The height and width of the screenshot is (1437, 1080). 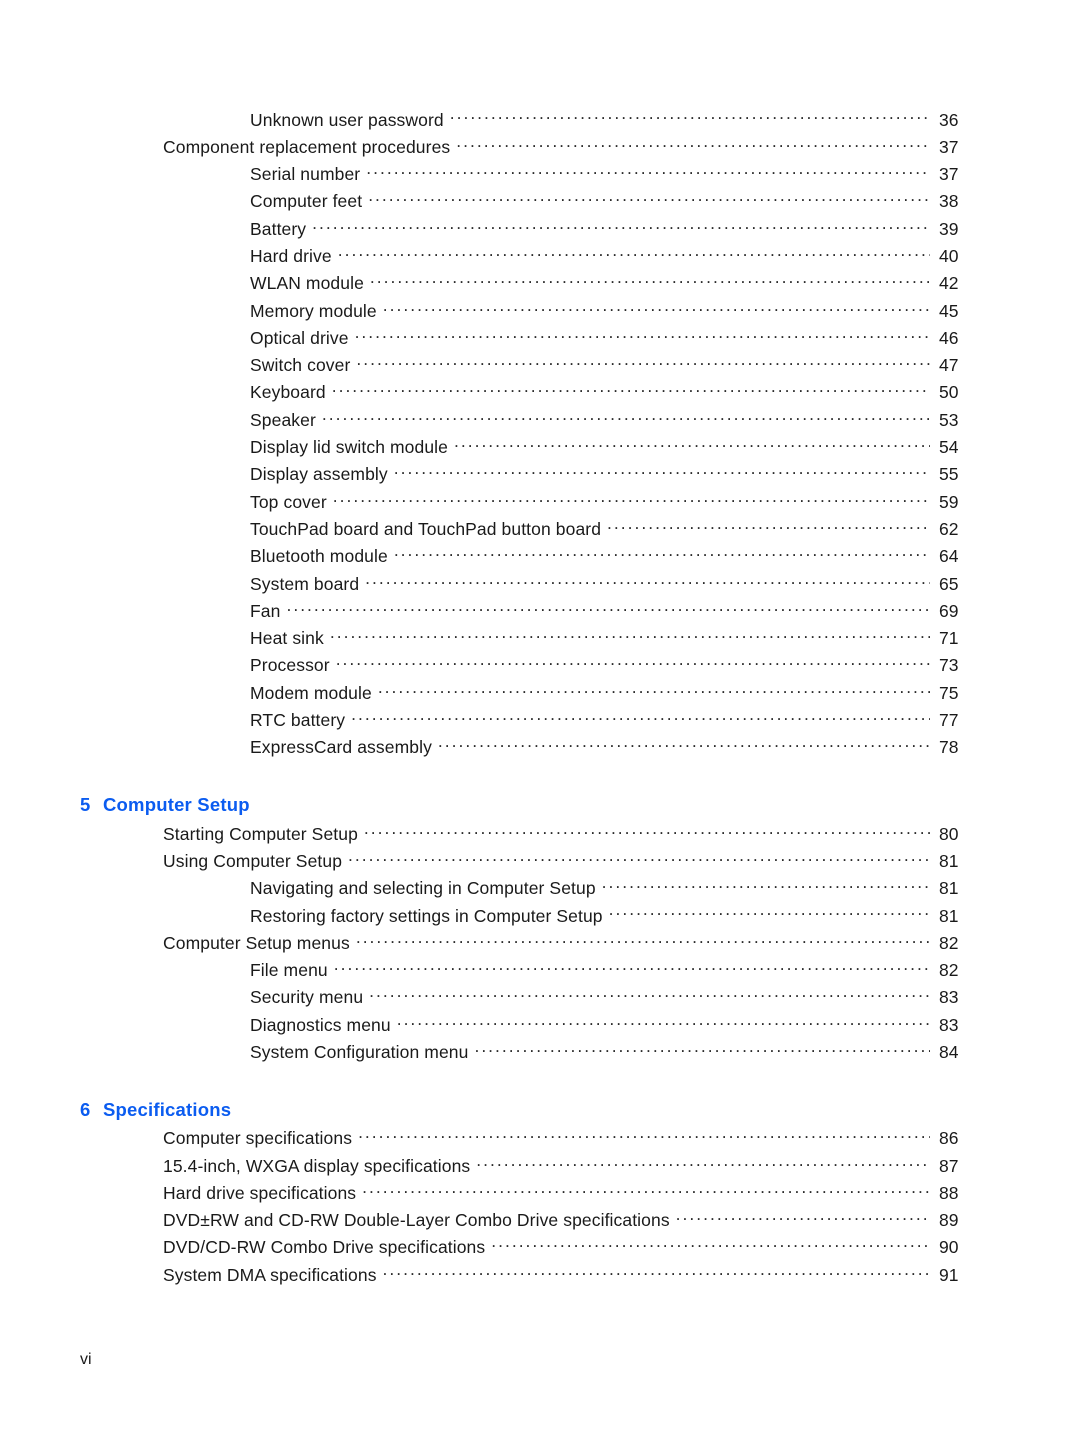 I want to click on toc-entry-title: Hard drive specifications, so click(x=260, y=1192).